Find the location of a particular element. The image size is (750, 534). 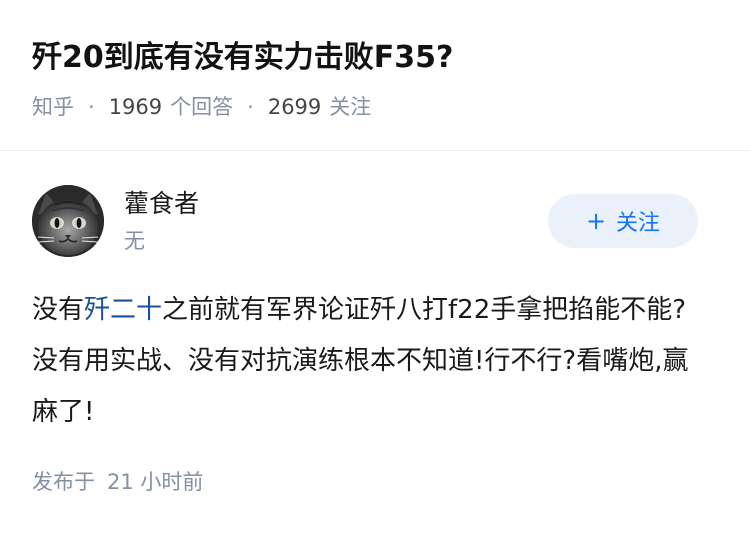

answer-time-label: 发布于 is located at coordinates (63, 482).